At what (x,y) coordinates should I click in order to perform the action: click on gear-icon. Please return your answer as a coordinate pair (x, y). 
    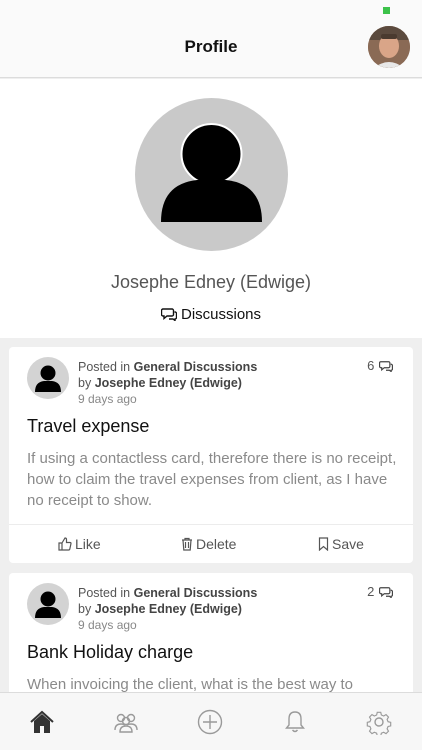
    Looking at the image, I should click on (379, 724).